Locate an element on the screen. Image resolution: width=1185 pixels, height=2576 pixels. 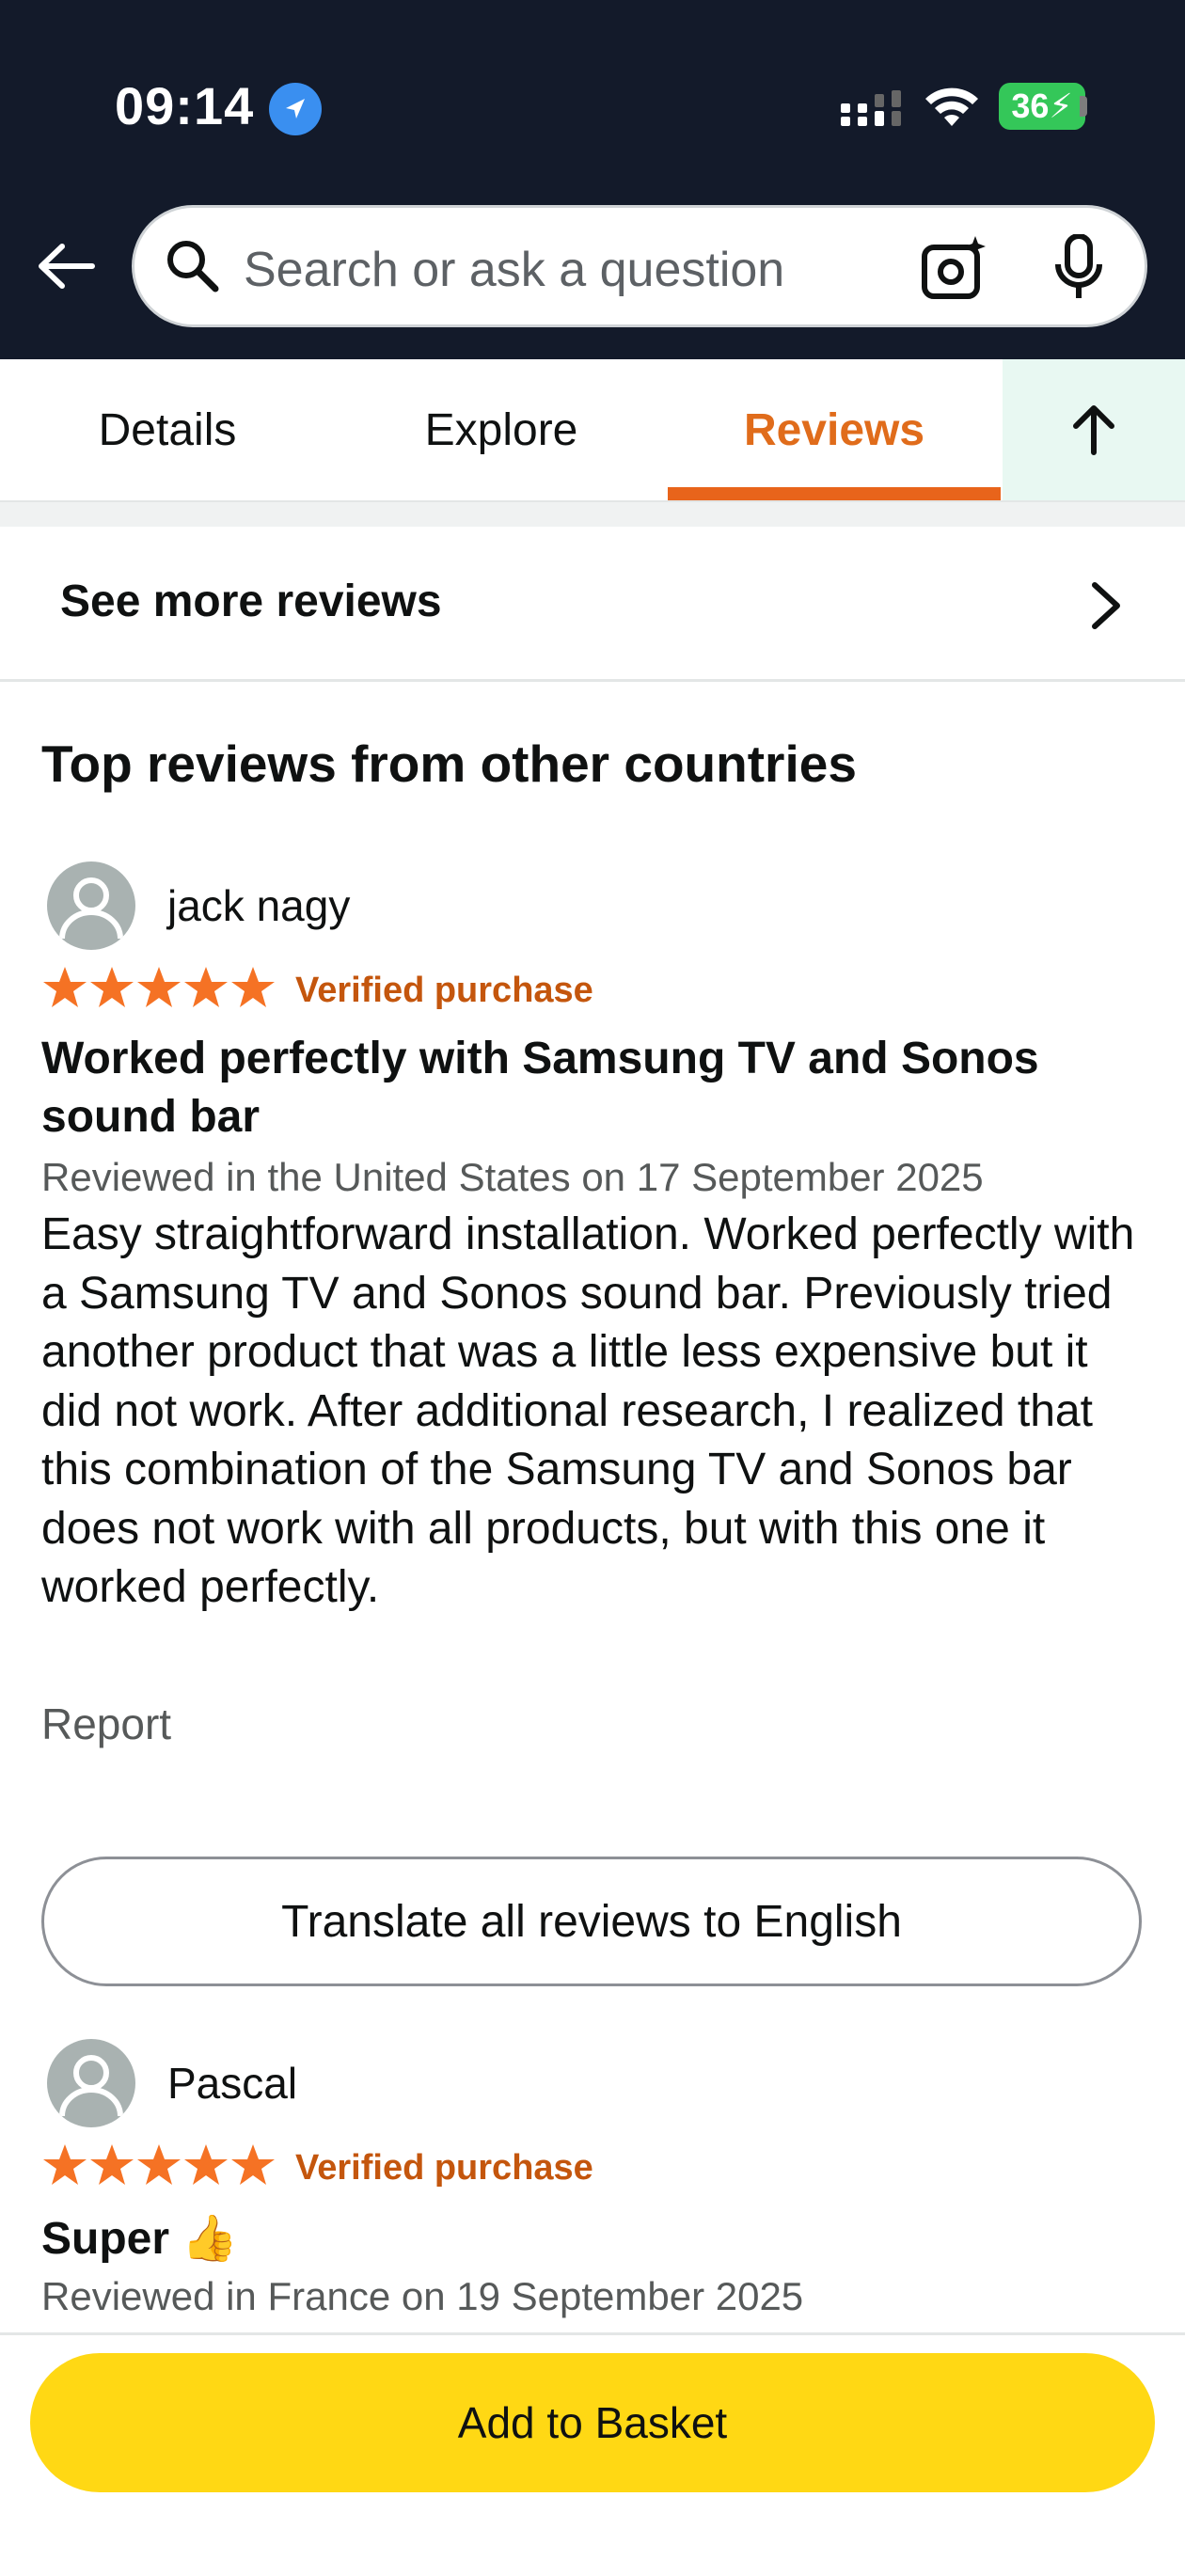
battery-indicator: 36⚡ is located at coordinates (1042, 106).